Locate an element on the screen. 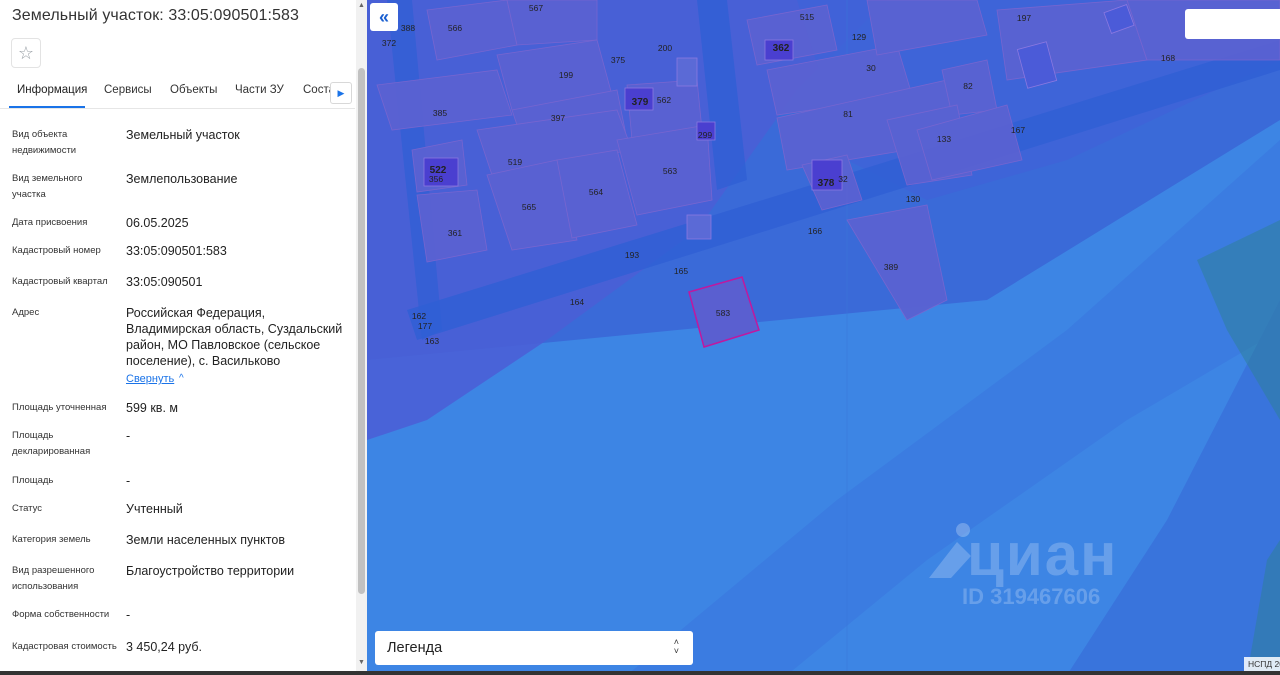 The height and width of the screenshot is (675, 1280). collapse-link: Свернуть is located at coordinates (150, 379).